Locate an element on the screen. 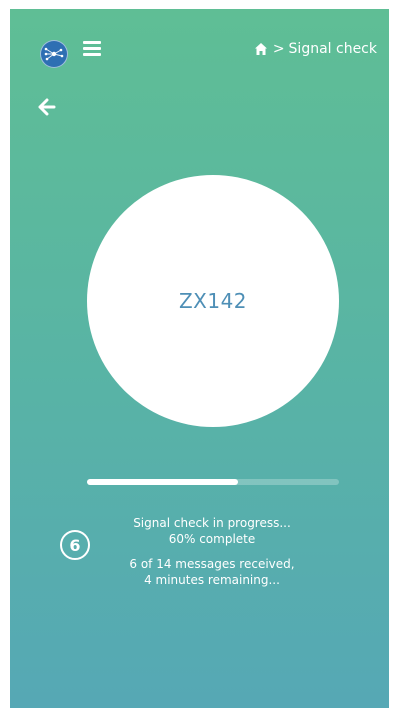 This screenshot has width=398, height=716. network-globe-icon is located at coordinates (54, 54).